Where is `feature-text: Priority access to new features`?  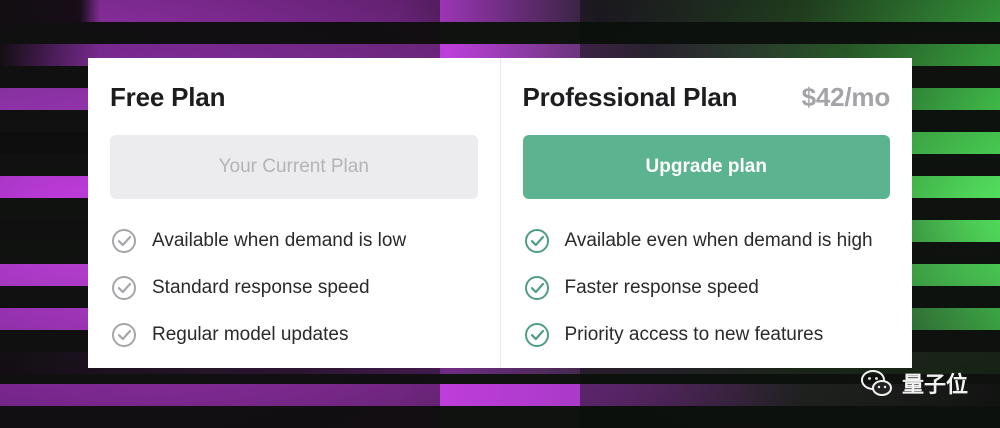 feature-text: Priority access to new features is located at coordinates (694, 334).